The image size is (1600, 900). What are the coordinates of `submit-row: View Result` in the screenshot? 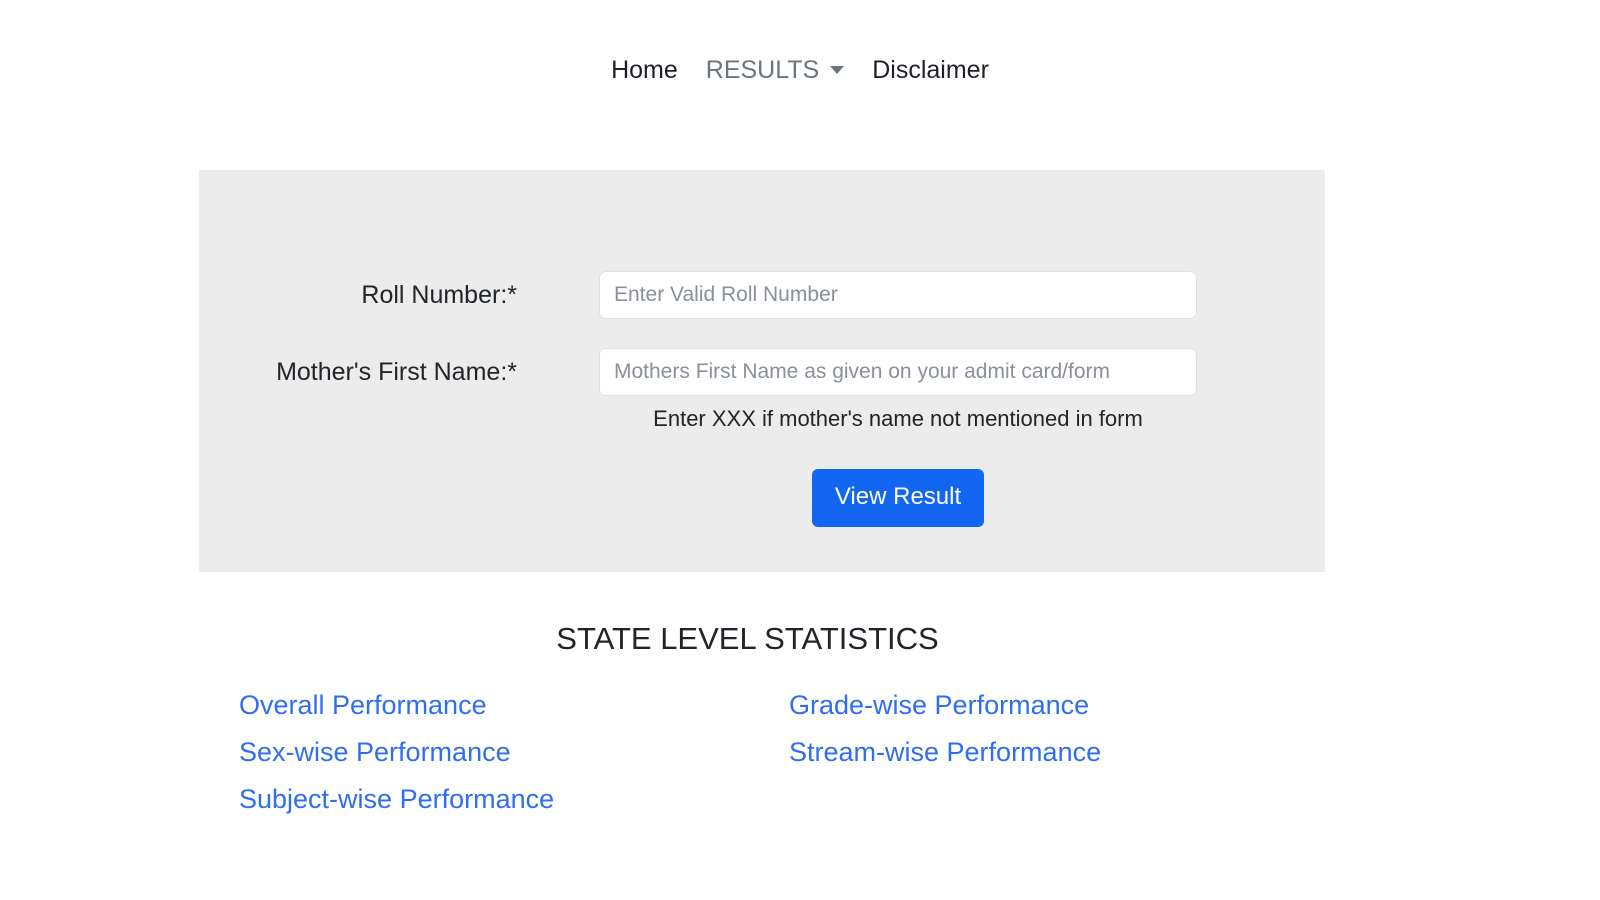 It's located at (898, 498).